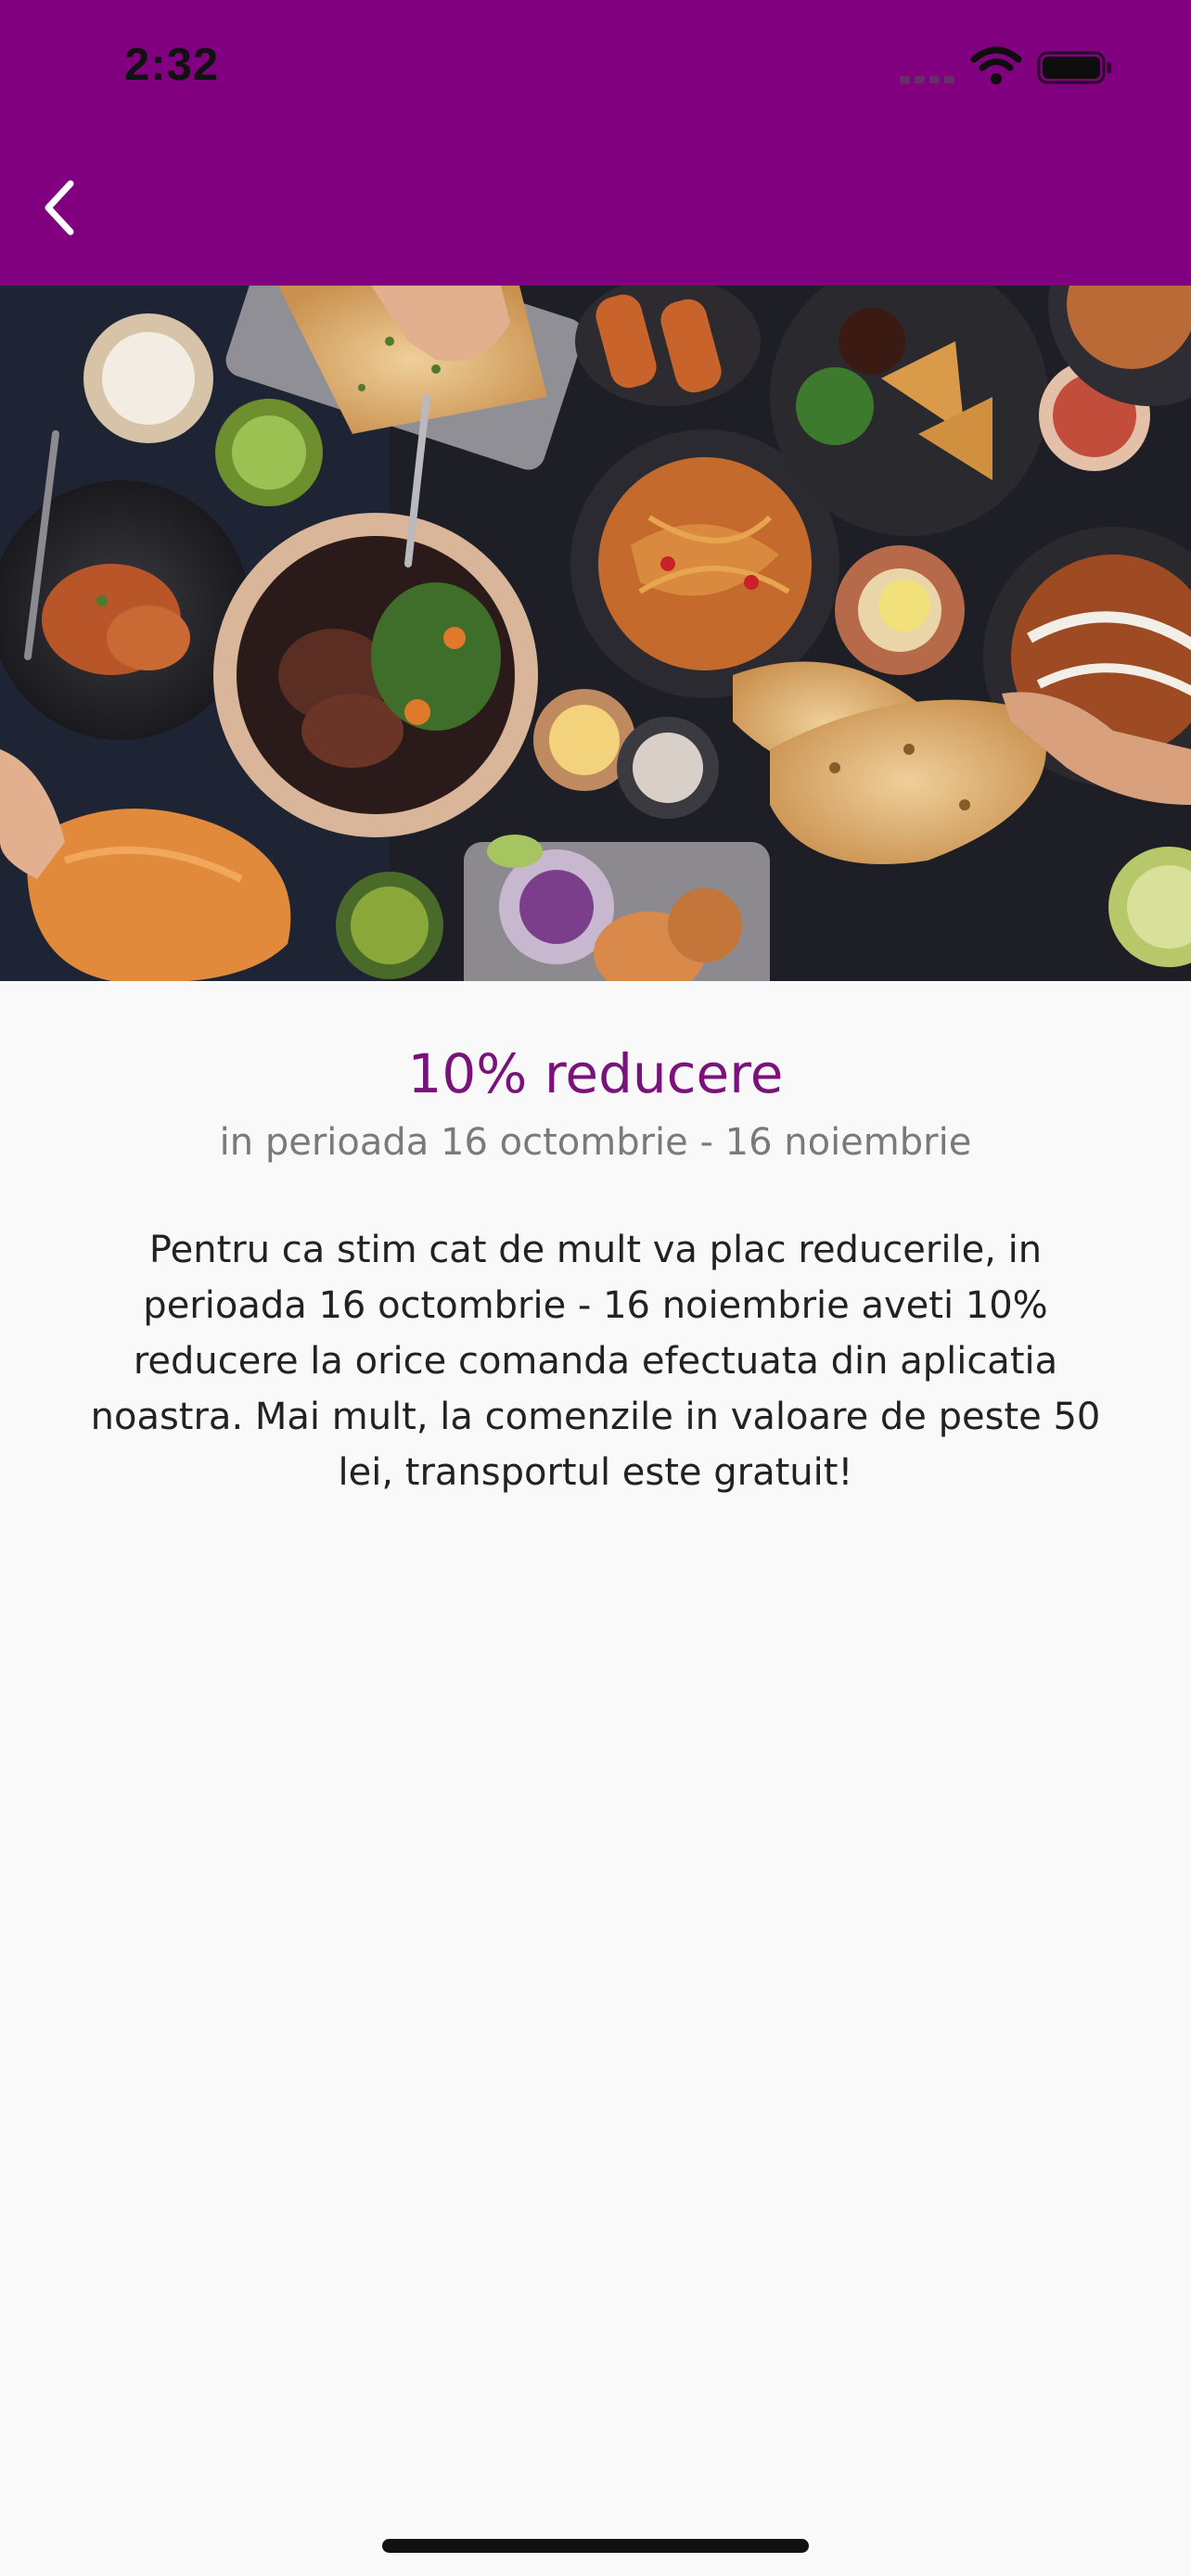 The height and width of the screenshot is (2576, 1191). Describe the element at coordinates (595, 1143) in the screenshot. I see `offer-period: in perioada 16 octombrie - 16 noiembrie` at that location.